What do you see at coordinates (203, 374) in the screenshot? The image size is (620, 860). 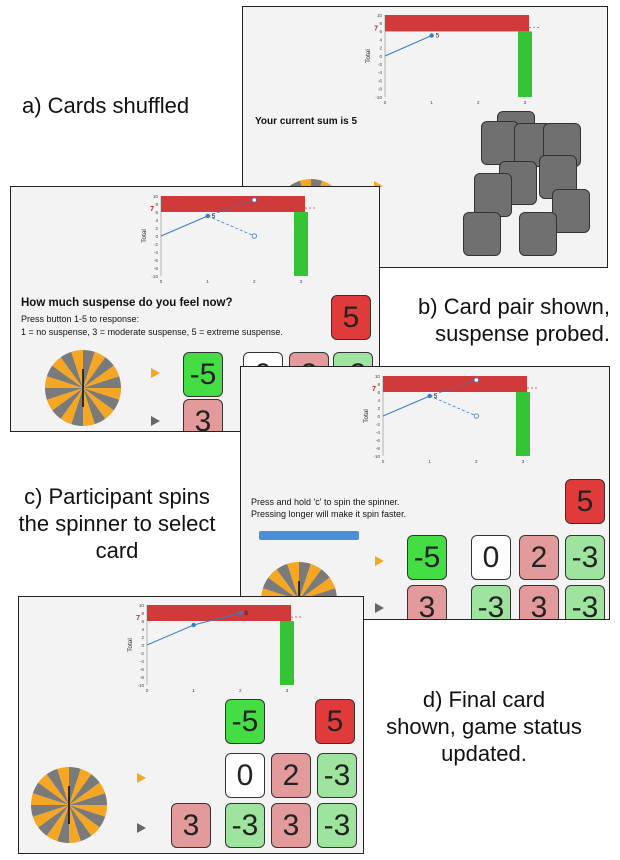 I see `card: -5` at bounding box center [203, 374].